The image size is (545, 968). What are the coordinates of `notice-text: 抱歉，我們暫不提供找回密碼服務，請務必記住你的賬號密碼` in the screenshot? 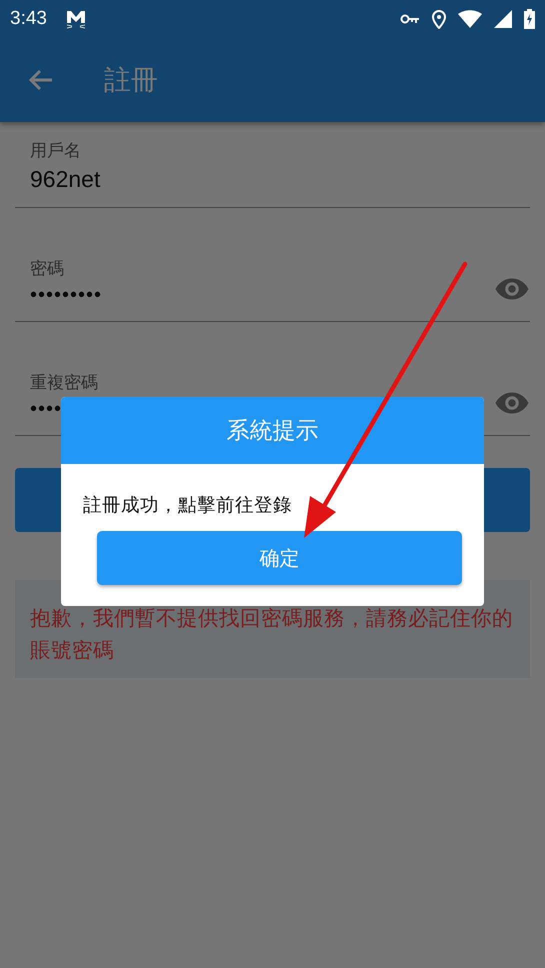 It's located at (272, 634).